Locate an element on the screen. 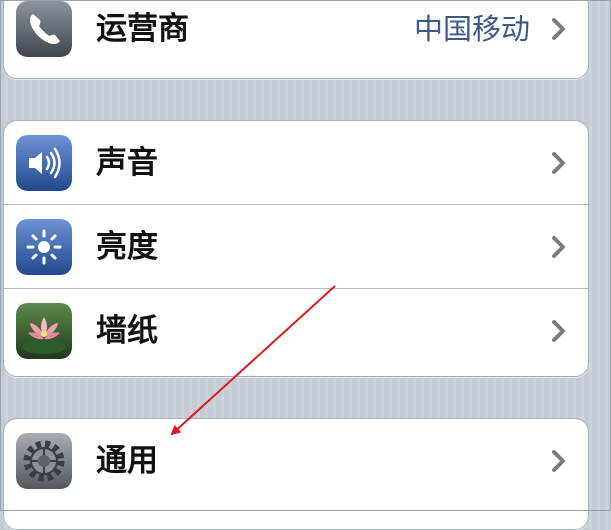  settings-group-carrier: 运营商 中国移动 is located at coordinates (296, 39).